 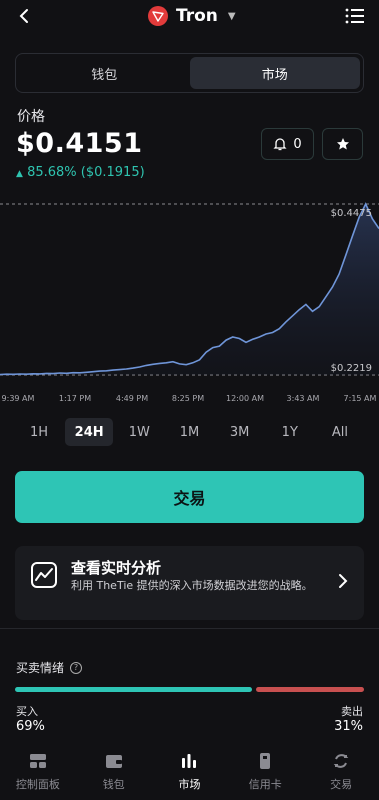 What do you see at coordinates (79, 143) in the screenshot?
I see `price-value: $0.4151` at bounding box center [79, 143].